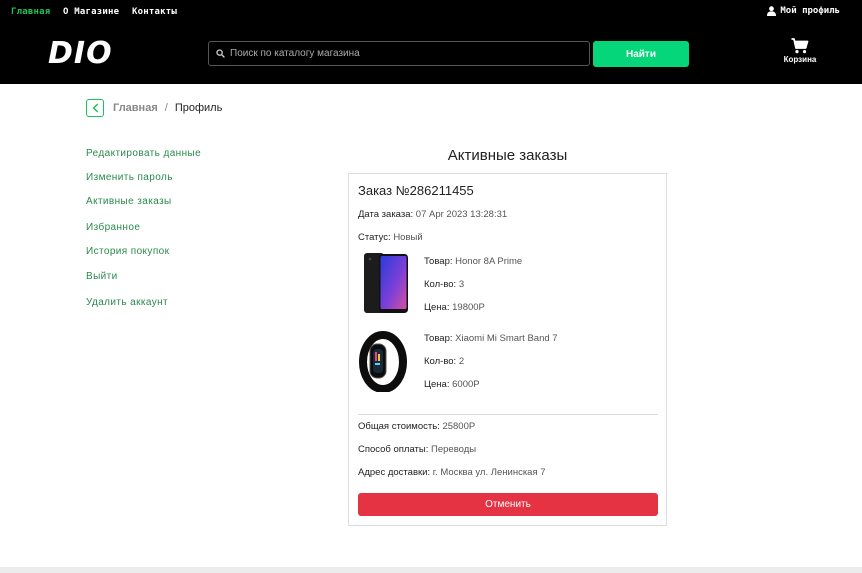 The width and height of the screenshot is (862, 573). Describe the element at coordinates (431, 570) in the screenshot. I see `footer-strip` at that location.